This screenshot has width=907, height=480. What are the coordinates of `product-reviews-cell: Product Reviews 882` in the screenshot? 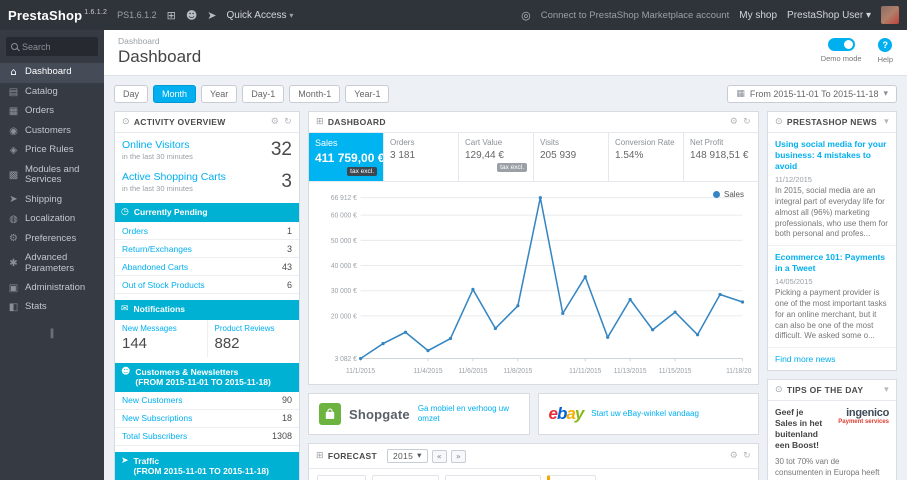 It's located at (253, 338).